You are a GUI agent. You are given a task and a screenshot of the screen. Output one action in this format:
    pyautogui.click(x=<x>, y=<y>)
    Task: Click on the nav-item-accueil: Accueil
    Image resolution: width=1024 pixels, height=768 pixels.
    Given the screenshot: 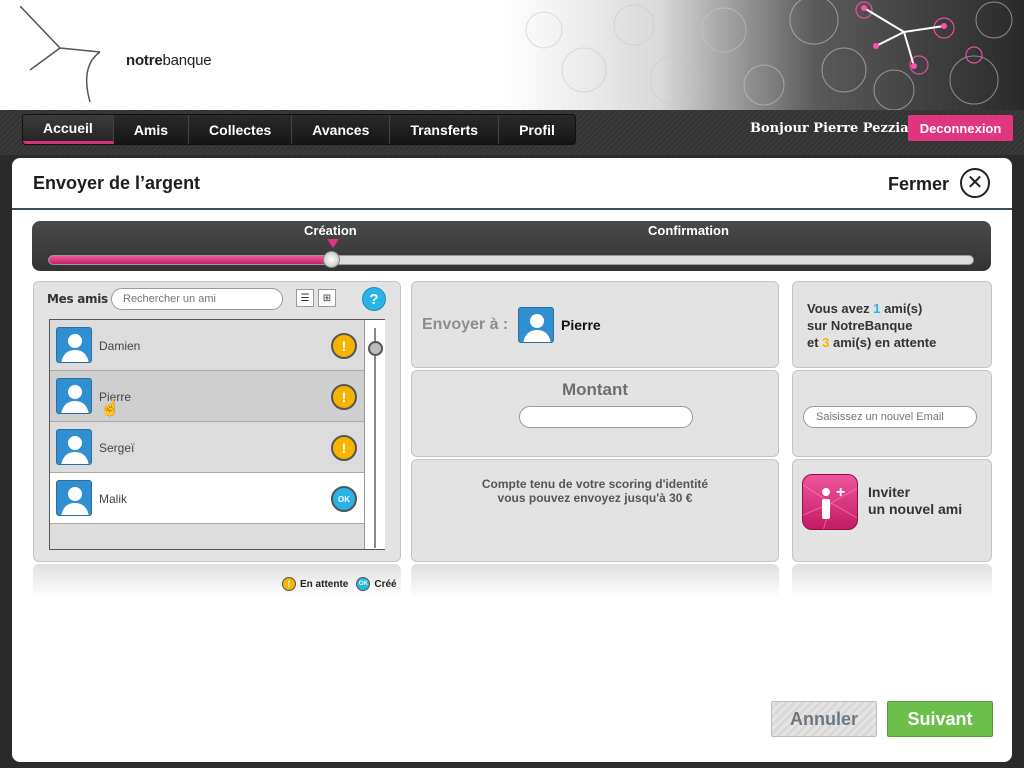 What is the action you would take?
    pyautogui.click(x=68, y=129)
    